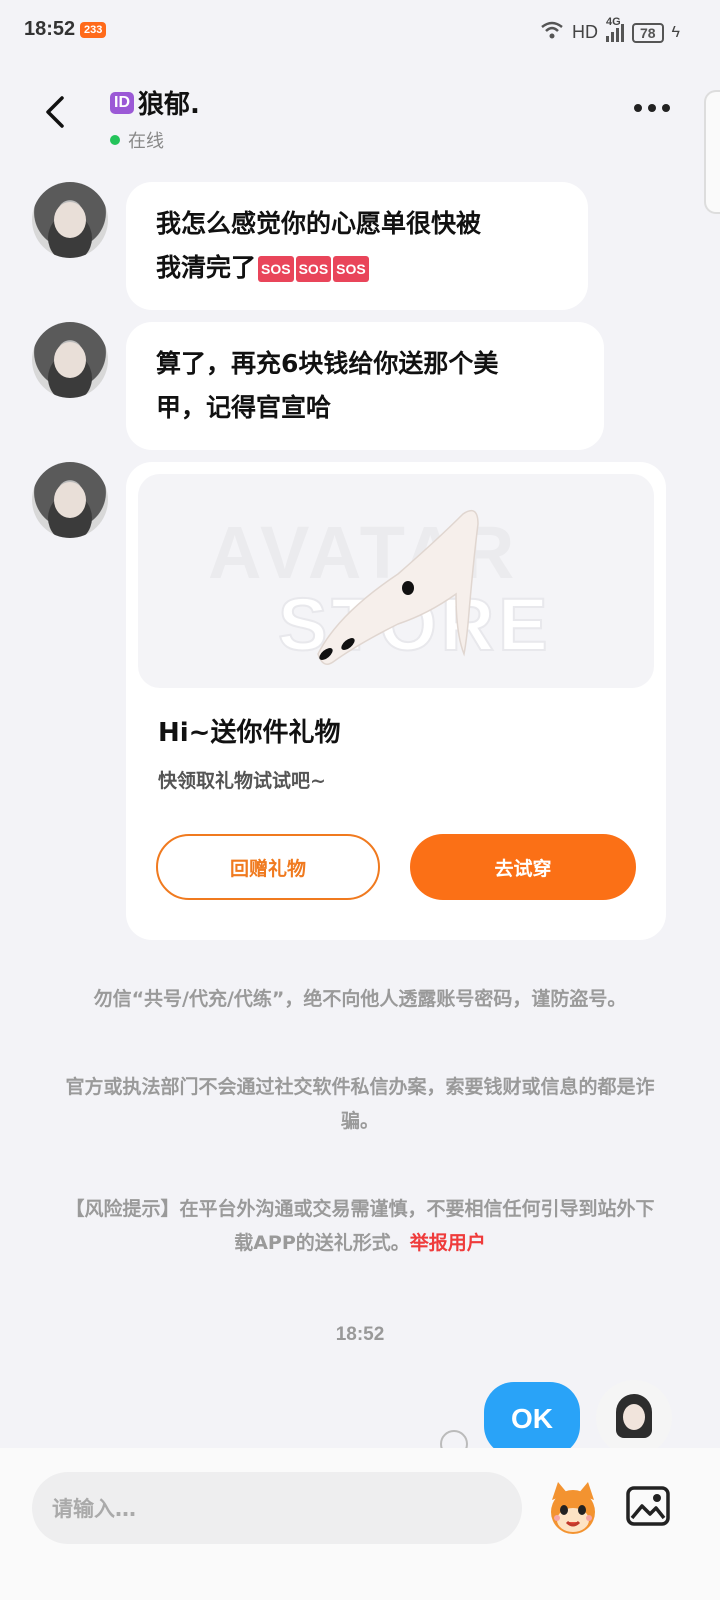 Image resolution: width=720 pixels, height=1600 pixels. Describe the element at coordinates (115, 140) in the screenshot. I see `online-dot-icon` at that location.